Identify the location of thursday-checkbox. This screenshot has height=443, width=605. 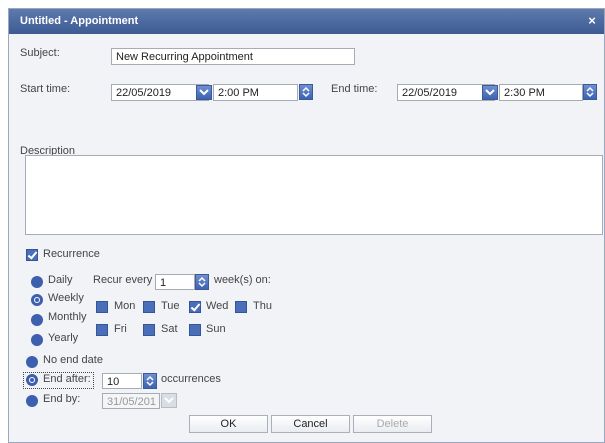
(241, 307).